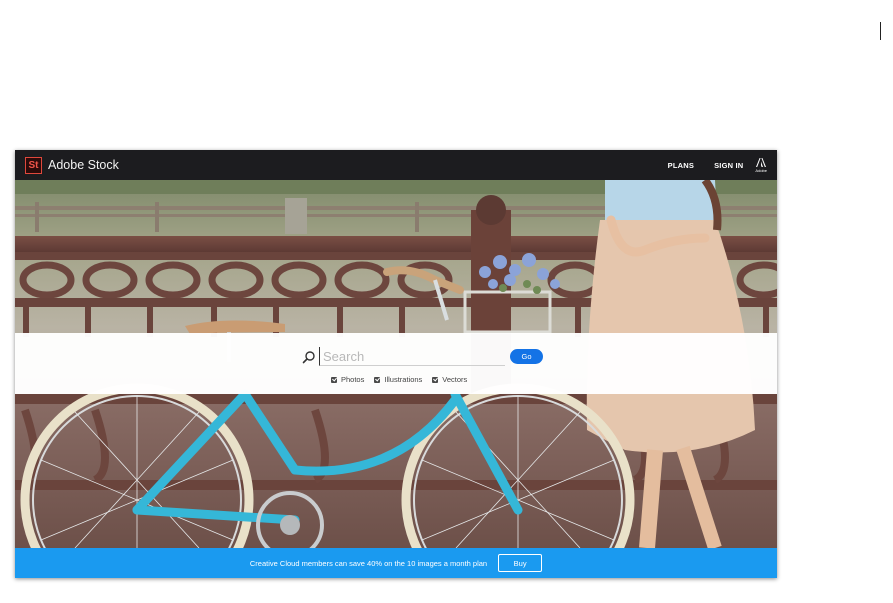 This screenshot has width=893, height=603. I want to click on filter-illustrations-label: Illustrations, so click(403, 379).